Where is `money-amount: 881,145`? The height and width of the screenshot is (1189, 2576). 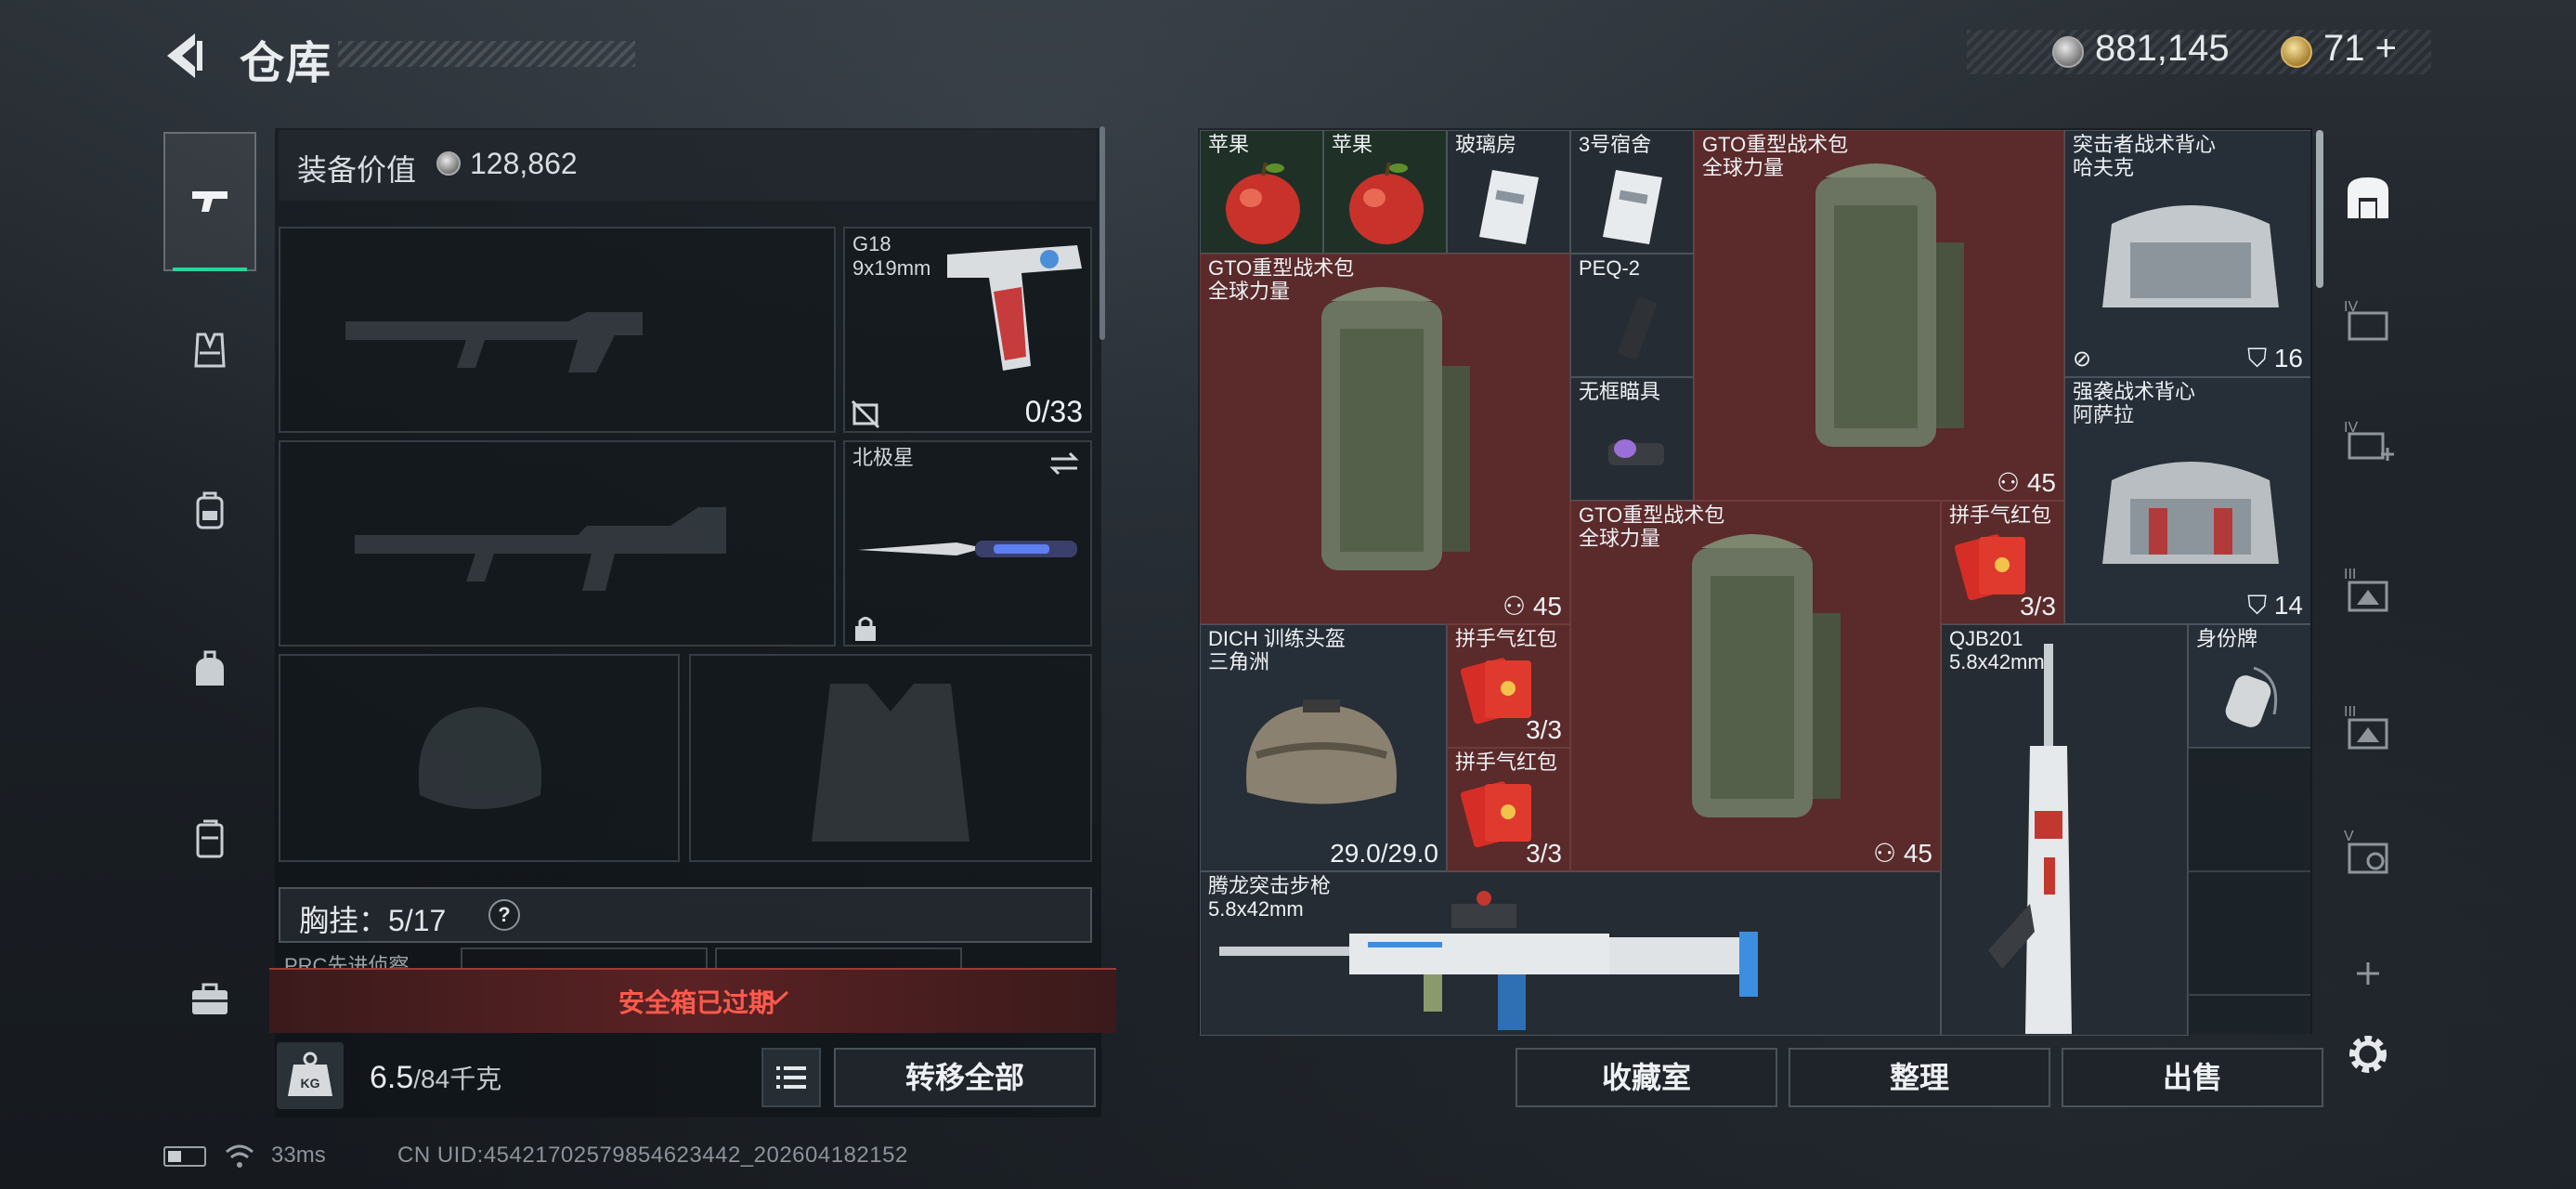 money-amount: 881,145 is located at coordinates (2162, 48).